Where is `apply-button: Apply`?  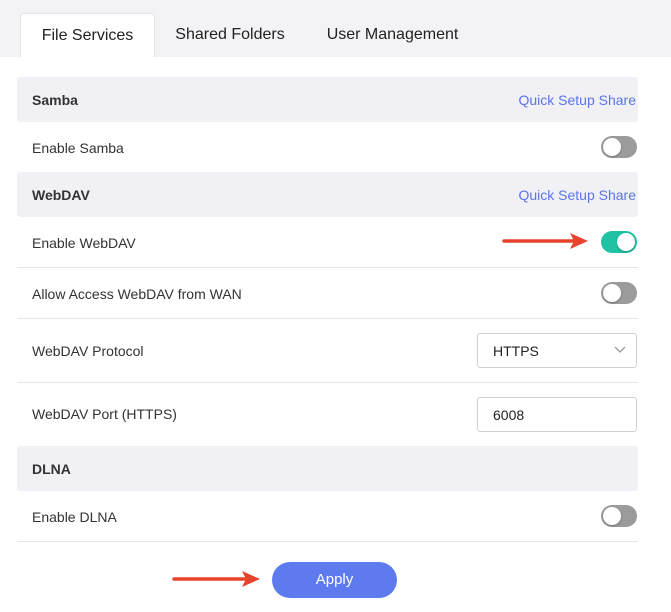
apply-button: Apply is located at coordinates (334, 580).